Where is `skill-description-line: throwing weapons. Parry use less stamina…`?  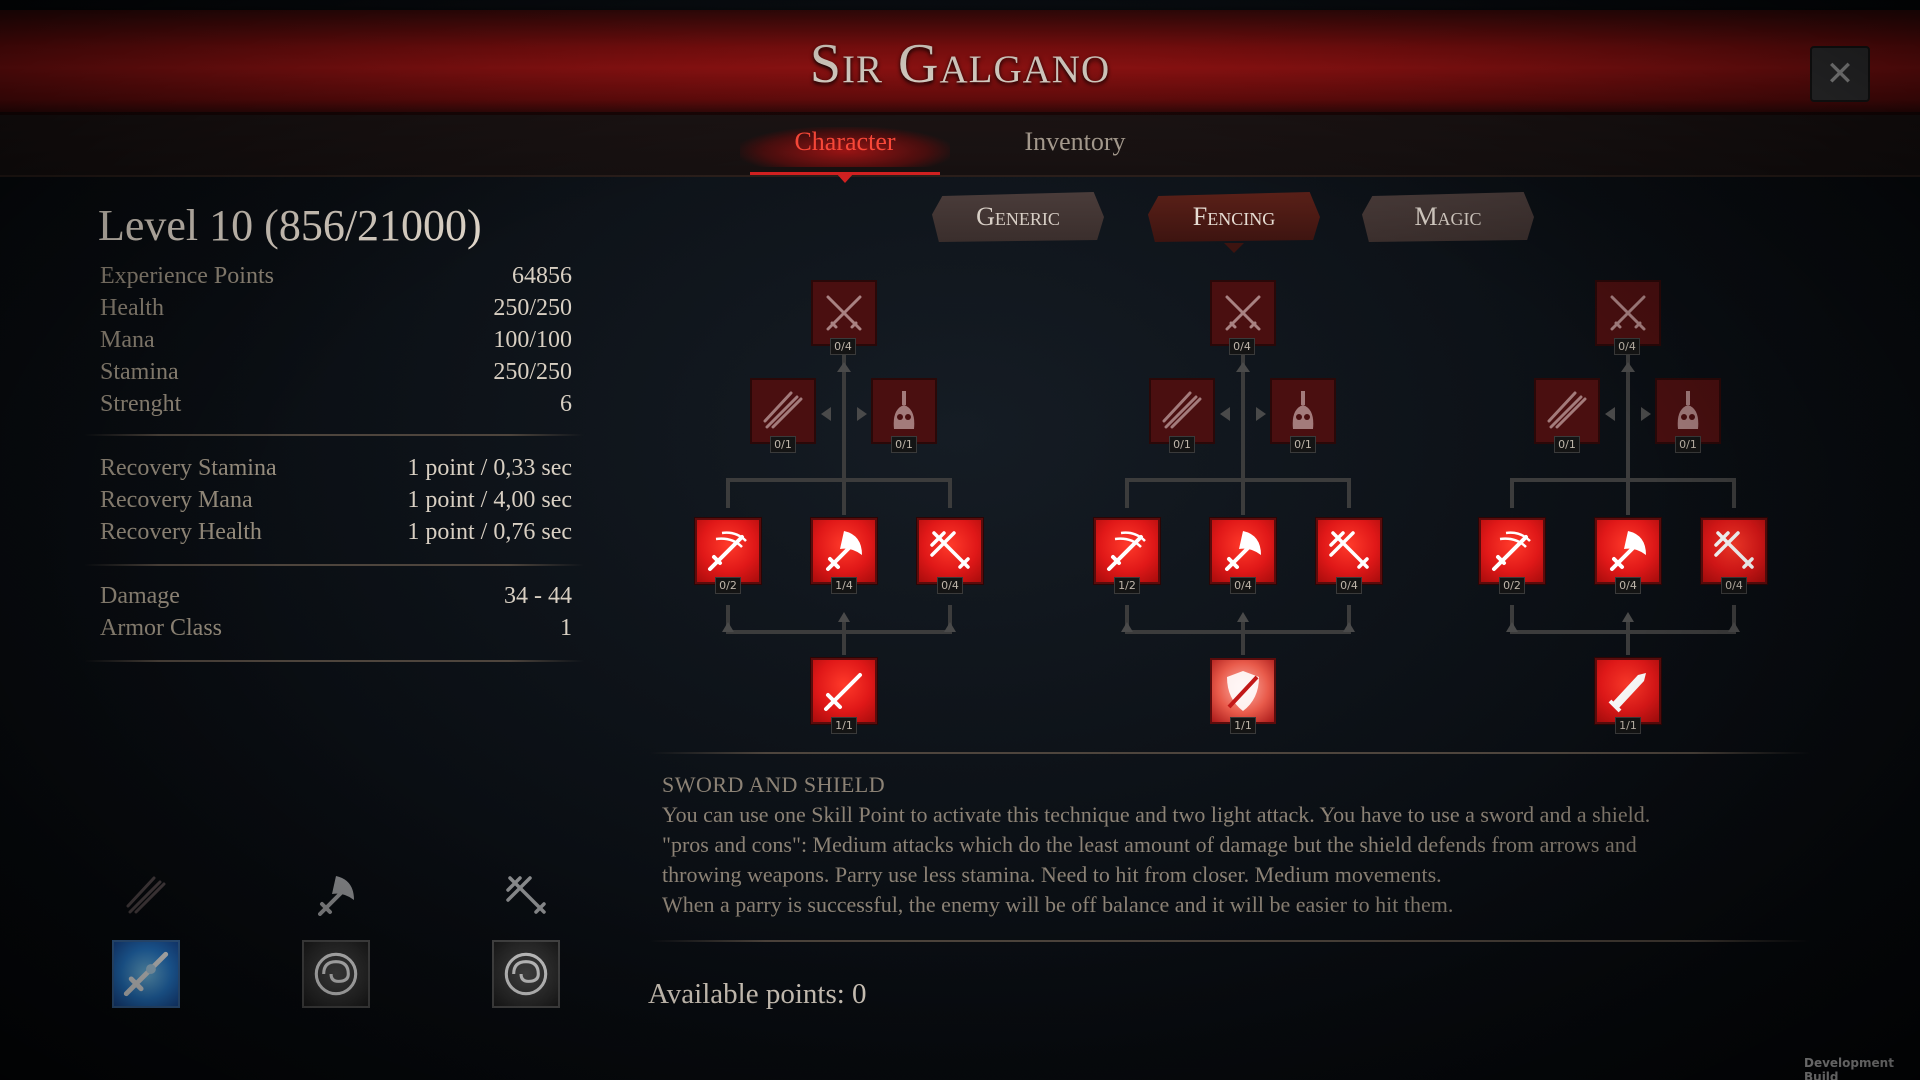
skill-description-line: throwing weapons. Parry use less stamina… is located at coordinates (1052, 874).